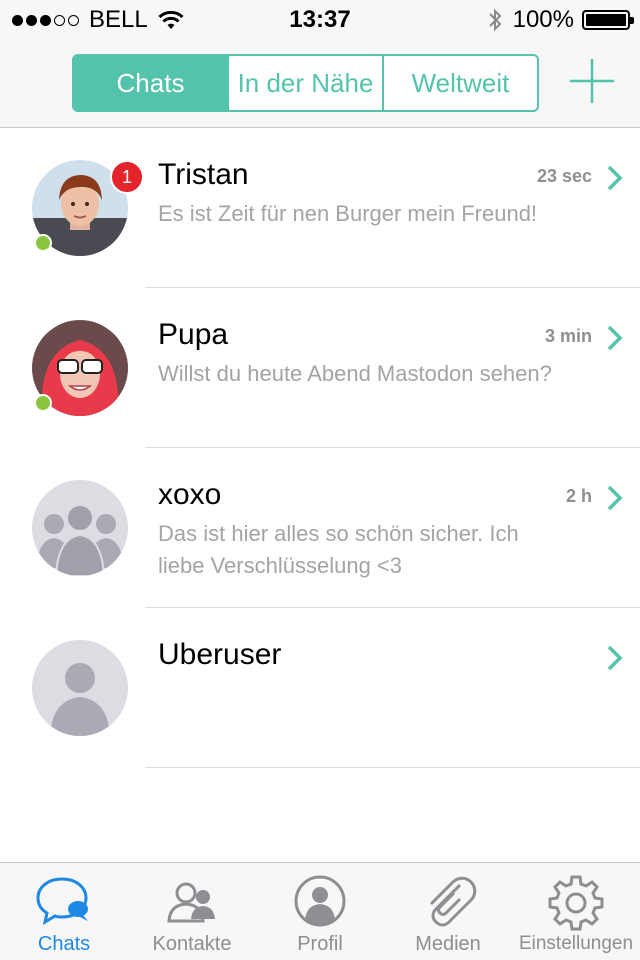  Describe the element at coordinates (320, 901) in the screenshot. I see `profile-icon` at that location.